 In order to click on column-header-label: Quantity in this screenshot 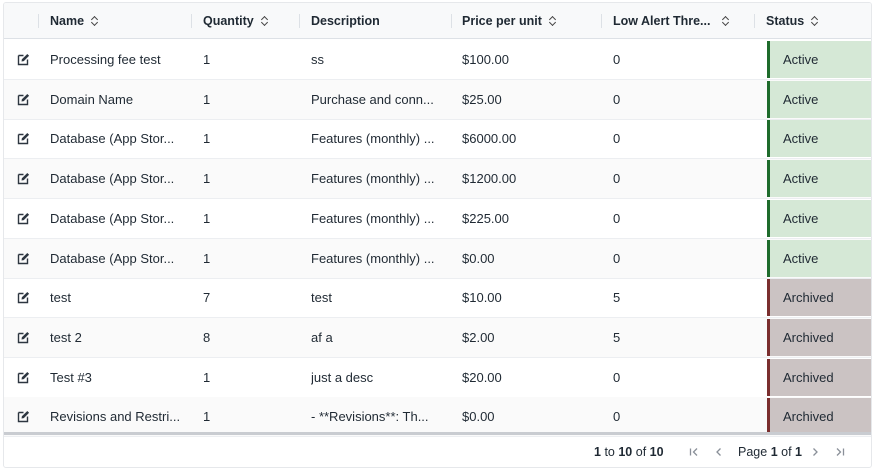, I will do `click(228, 21)`.